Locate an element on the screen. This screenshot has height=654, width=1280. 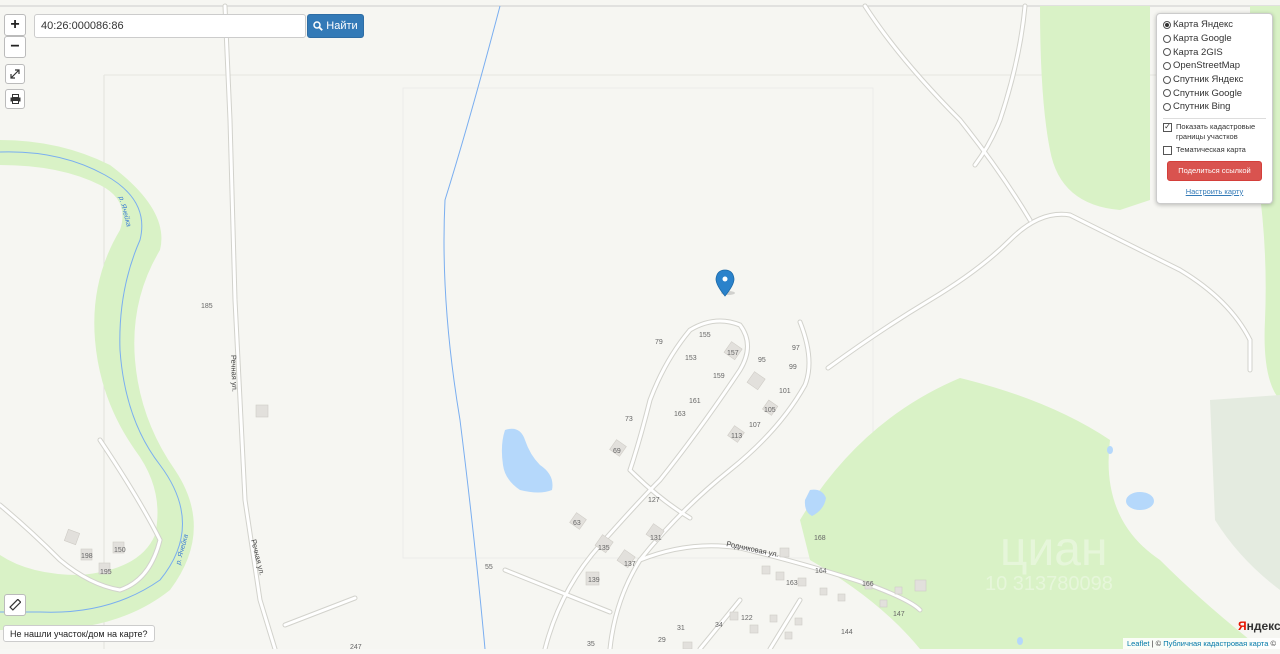
svg-text: 10 313780098 is located at coordinates (1049, 584).